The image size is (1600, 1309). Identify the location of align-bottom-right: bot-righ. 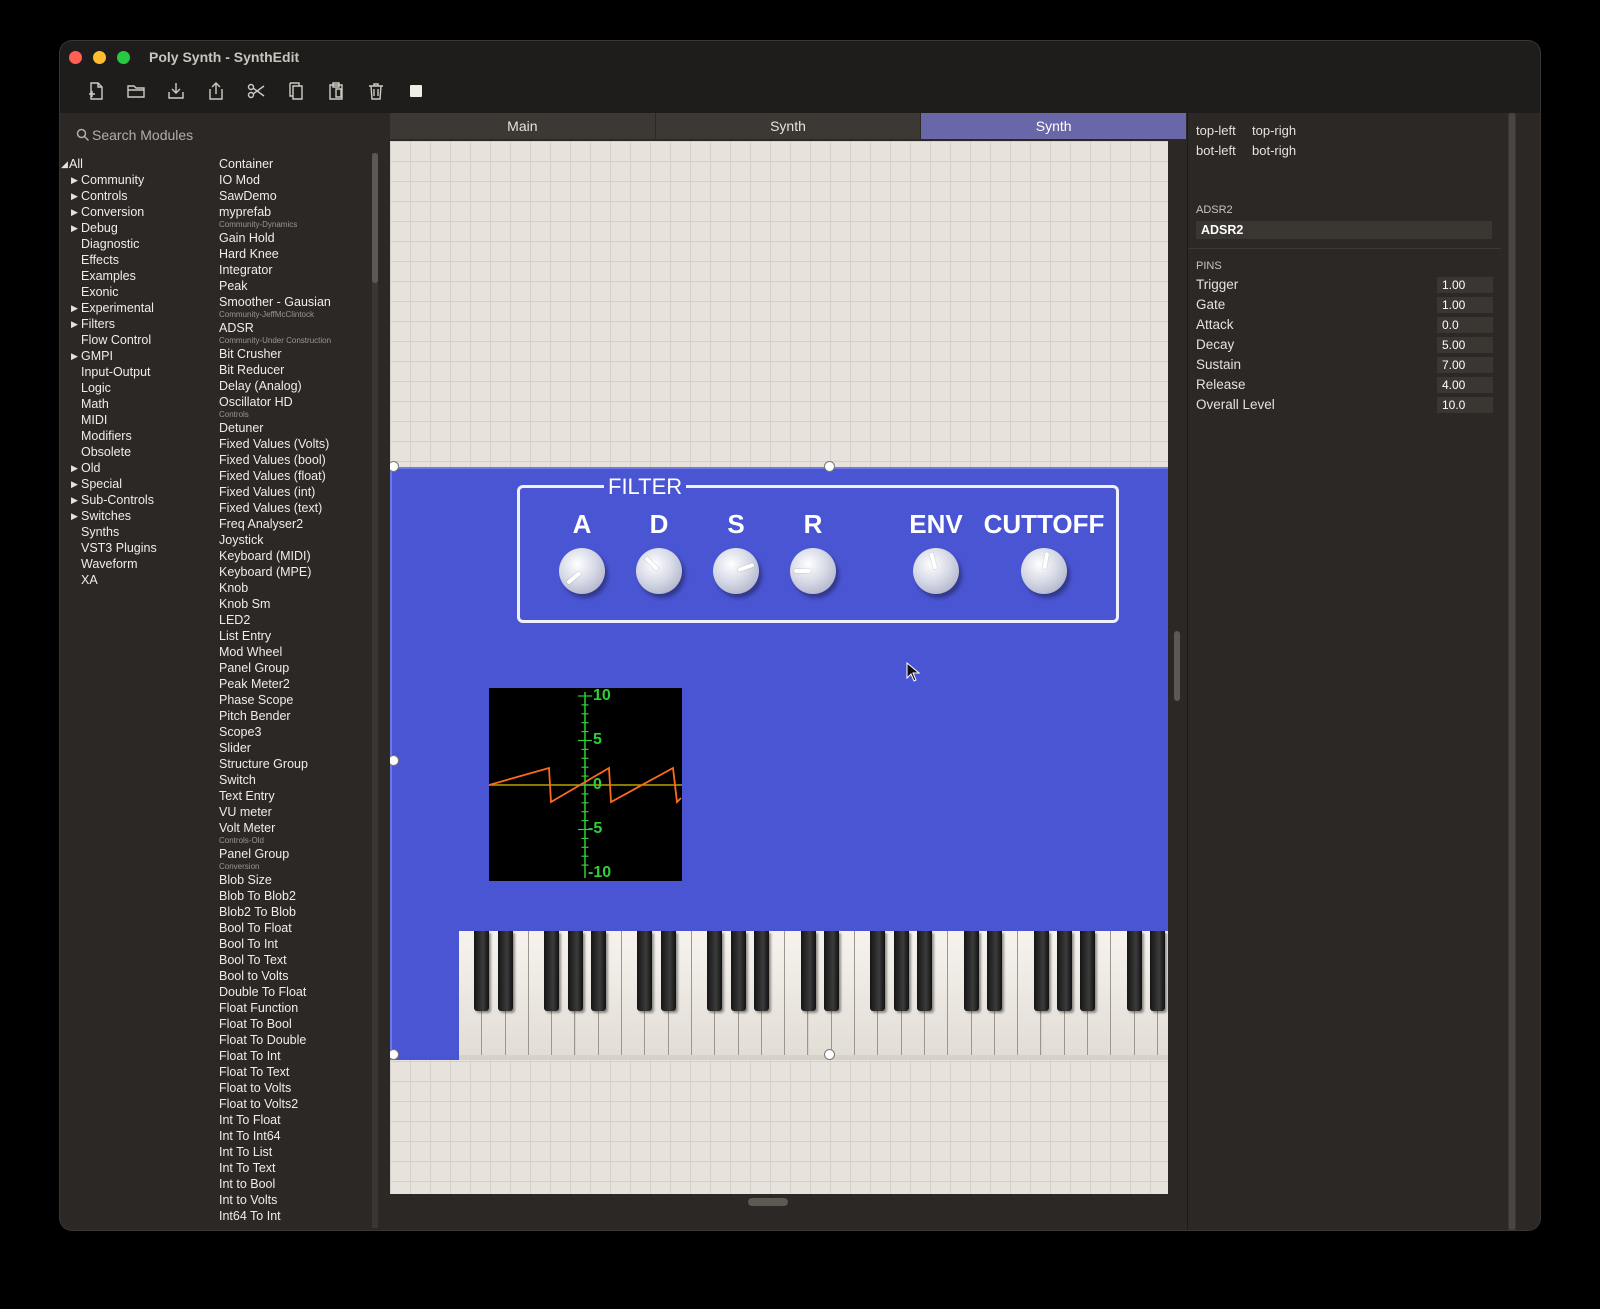
(1280, 151).